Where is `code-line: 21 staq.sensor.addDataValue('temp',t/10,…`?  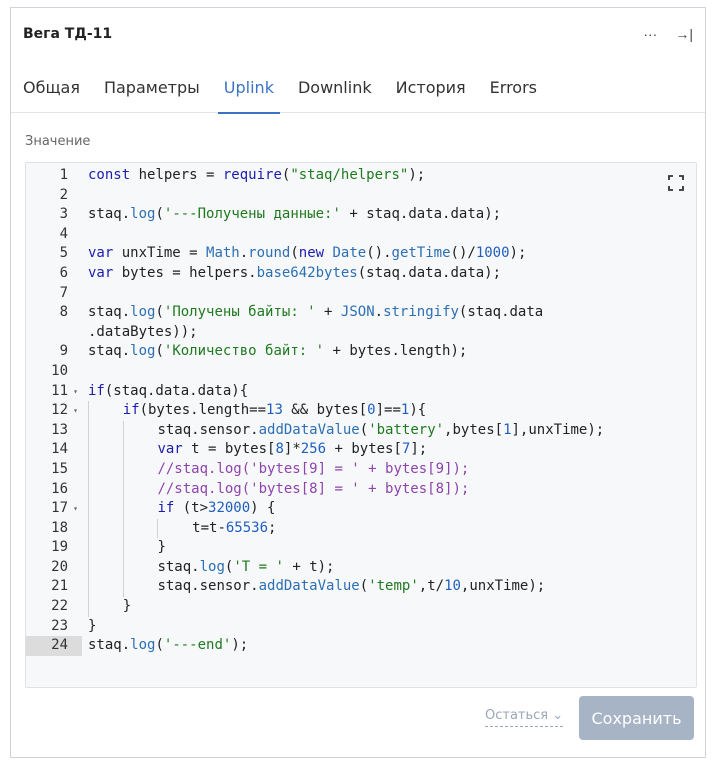 code-line: 21 staq.sensor.addDataValue('temp',t/10,… is located at coordinates (361, 587).